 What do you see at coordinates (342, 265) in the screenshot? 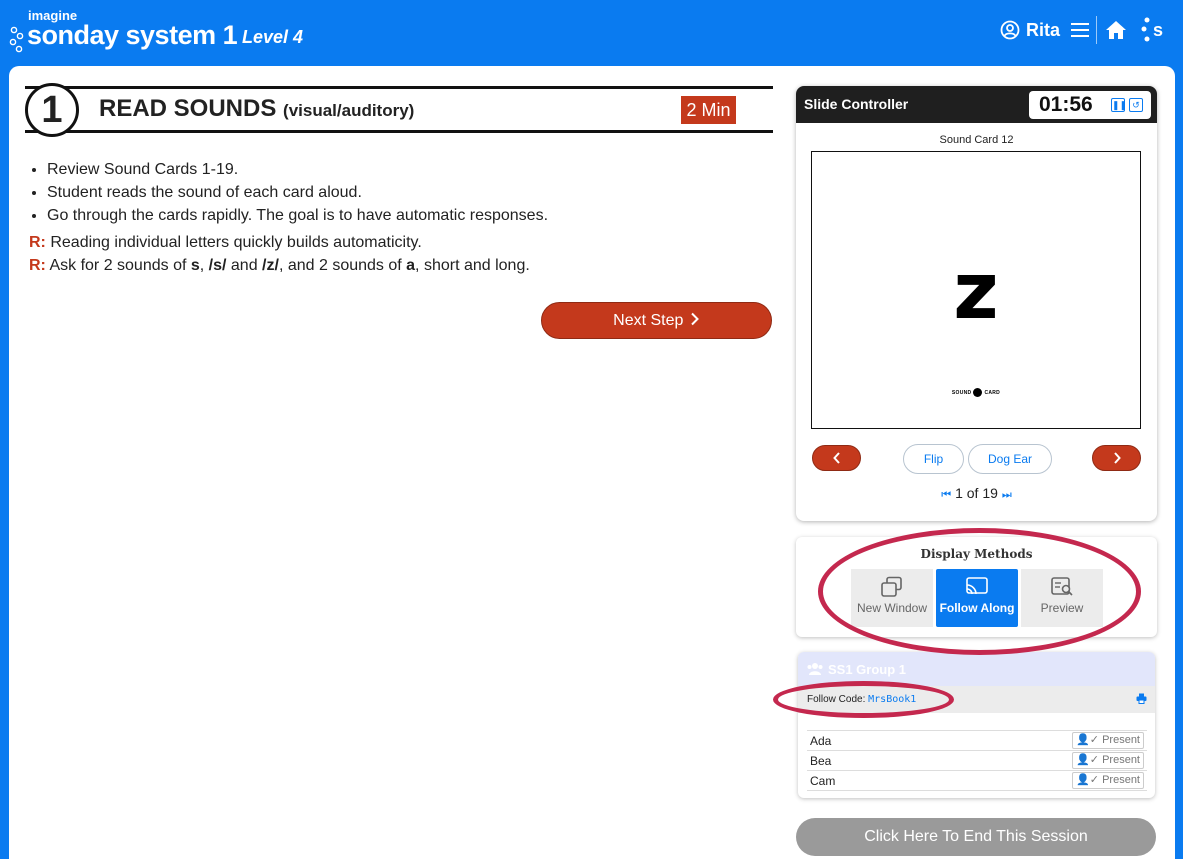
I see `reason-text-part: , and 2 sounds of` at bounding box center [342, 265].